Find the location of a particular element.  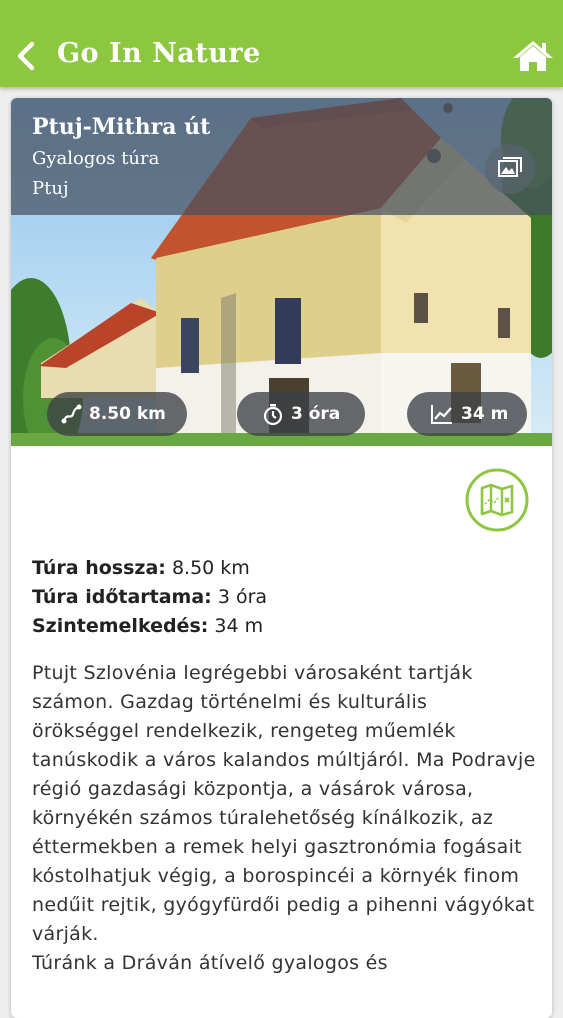

map-button is located at coordinates (497, 500).